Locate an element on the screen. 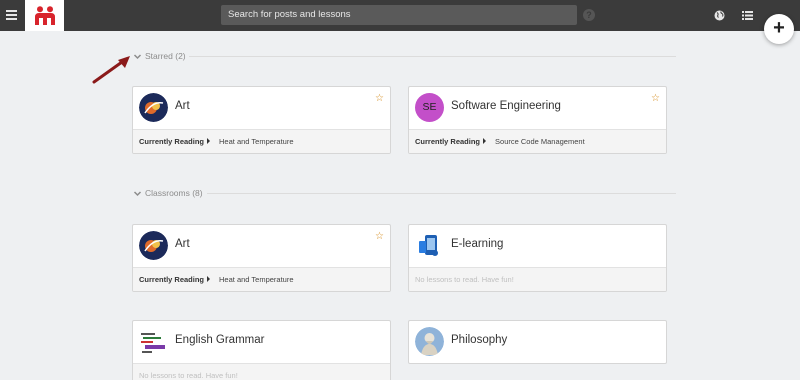 The width and height of the screenshot is (800, 380). current-lesson: Source Code Management is located at coordinates (540, 141).